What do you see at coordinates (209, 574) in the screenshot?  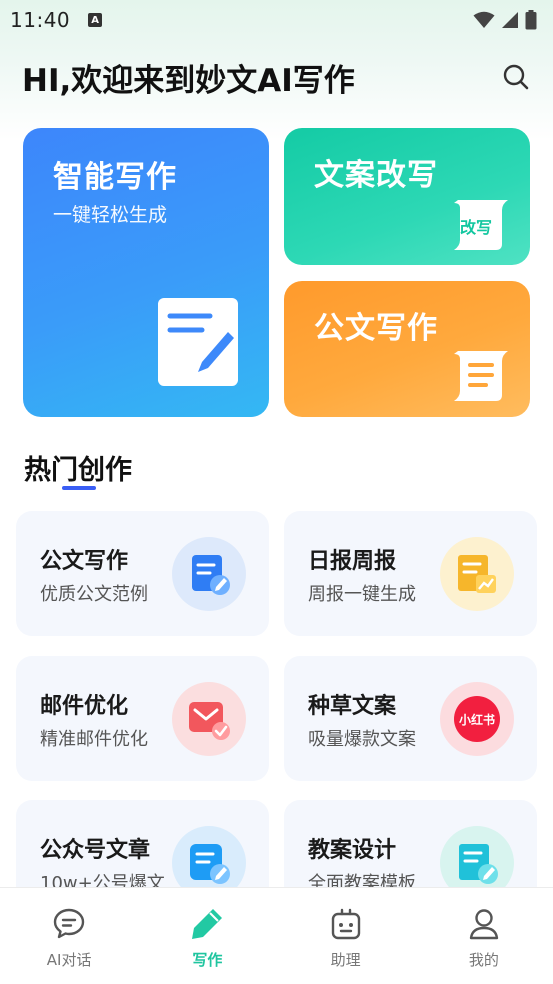 I see `document-pen-icon` at bounding box center [209, 574].